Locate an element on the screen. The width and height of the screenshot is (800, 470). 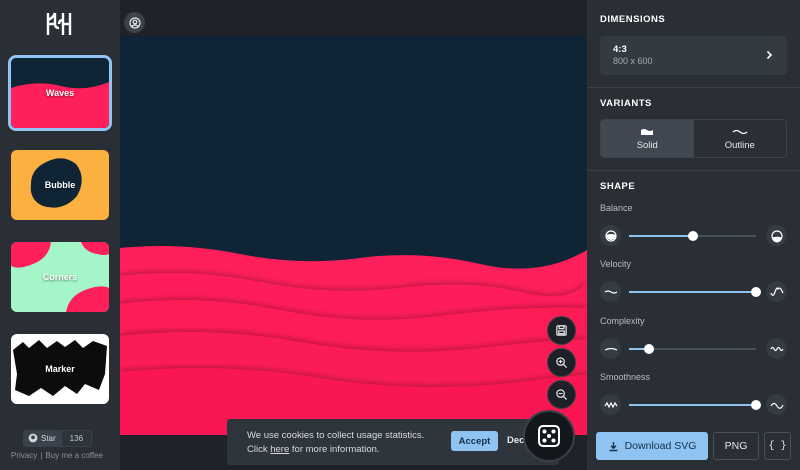
cookie-info-link: here is located at coordinates (279, 449).